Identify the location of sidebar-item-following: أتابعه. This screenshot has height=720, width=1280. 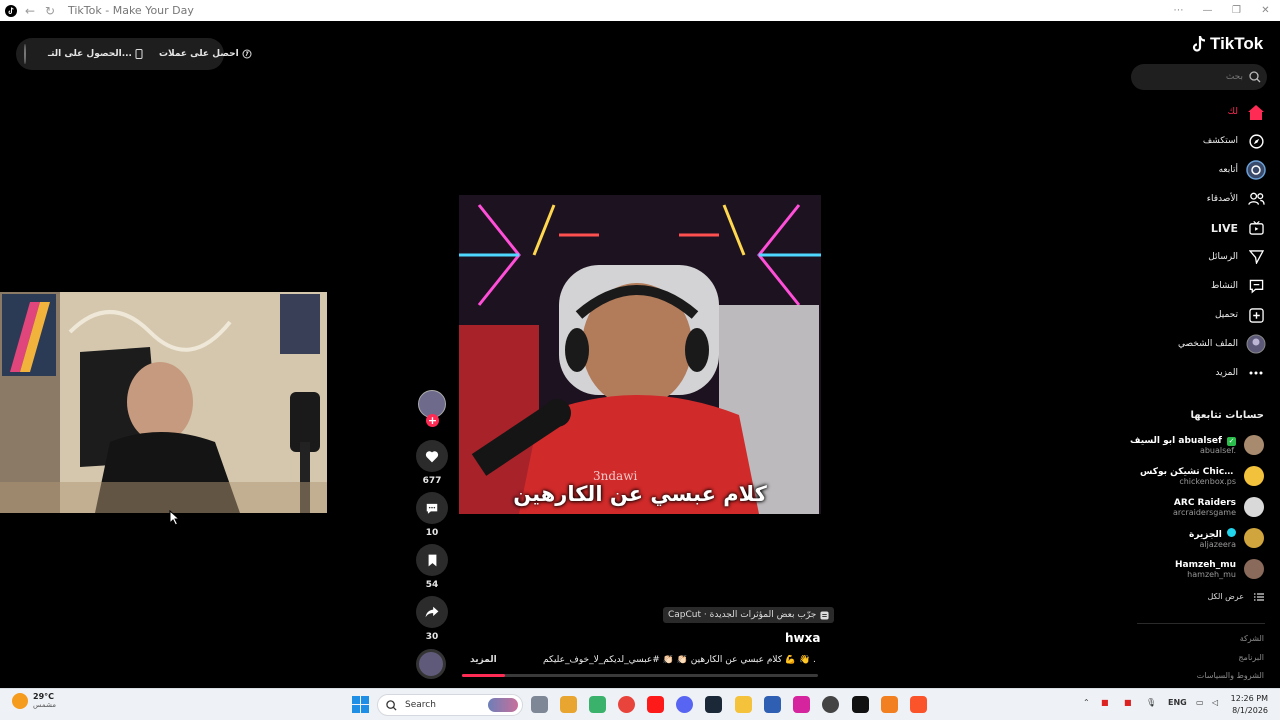
(1242, 170).